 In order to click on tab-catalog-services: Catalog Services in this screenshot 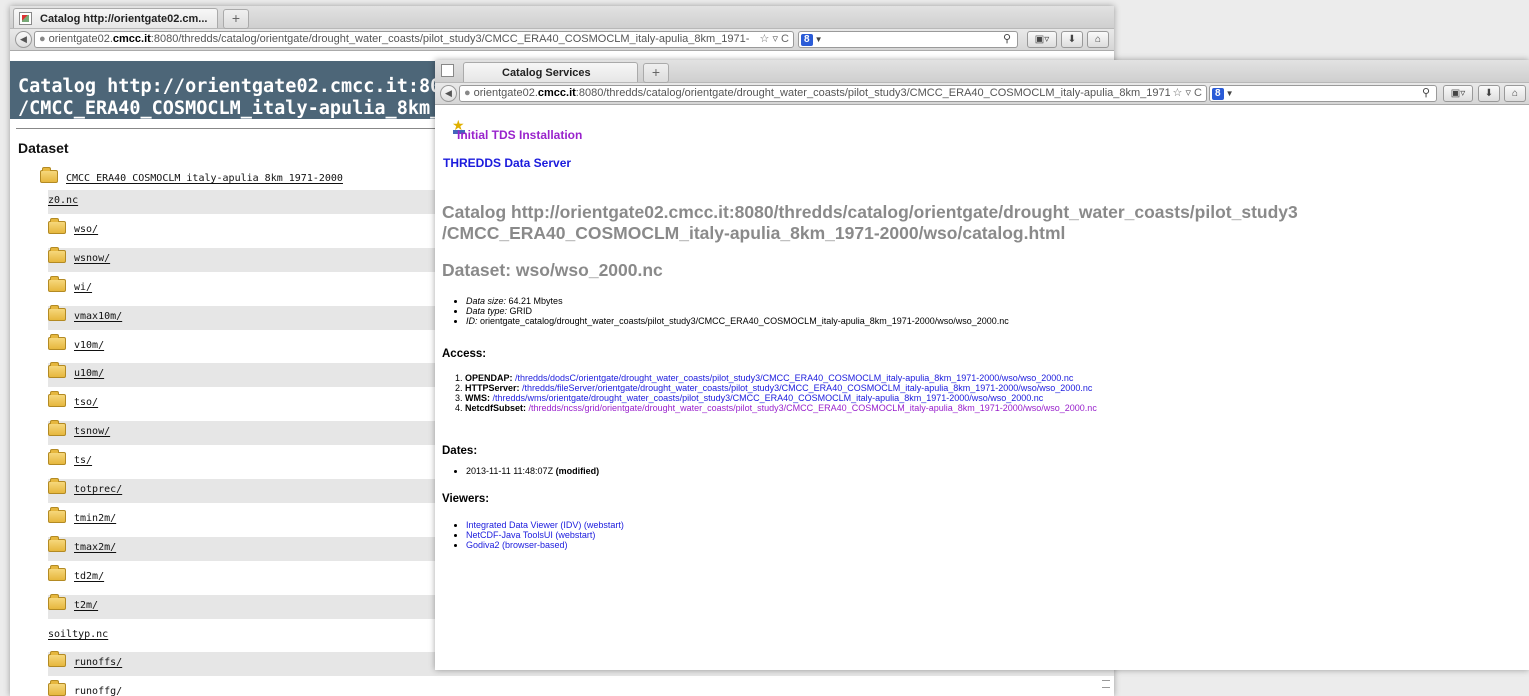, I will do `click(550, 72)`.